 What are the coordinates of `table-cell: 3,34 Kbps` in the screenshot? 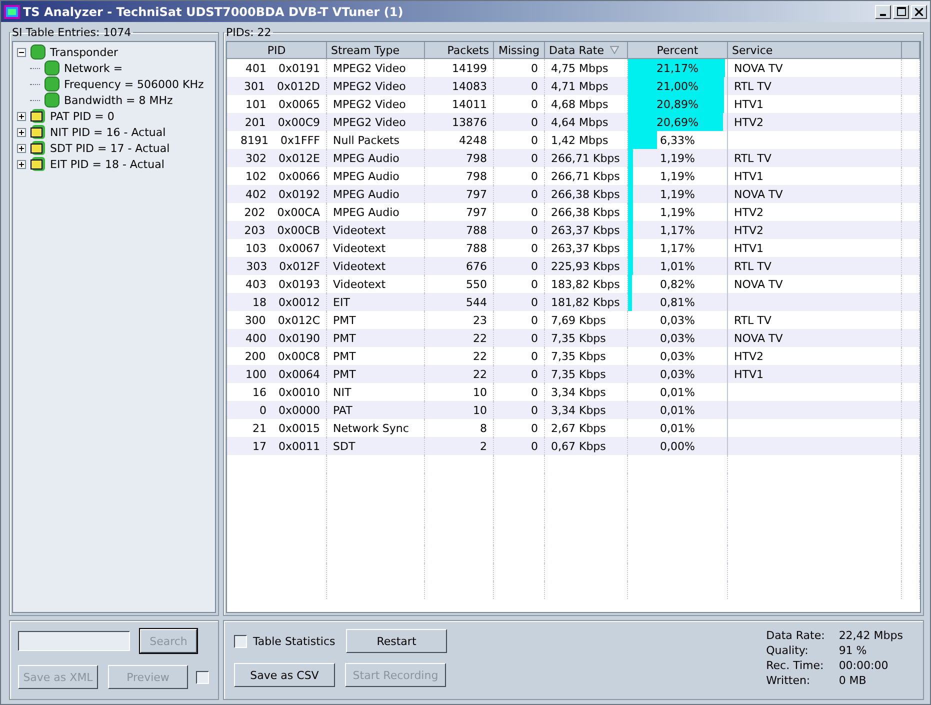 It's located at (578, 410).